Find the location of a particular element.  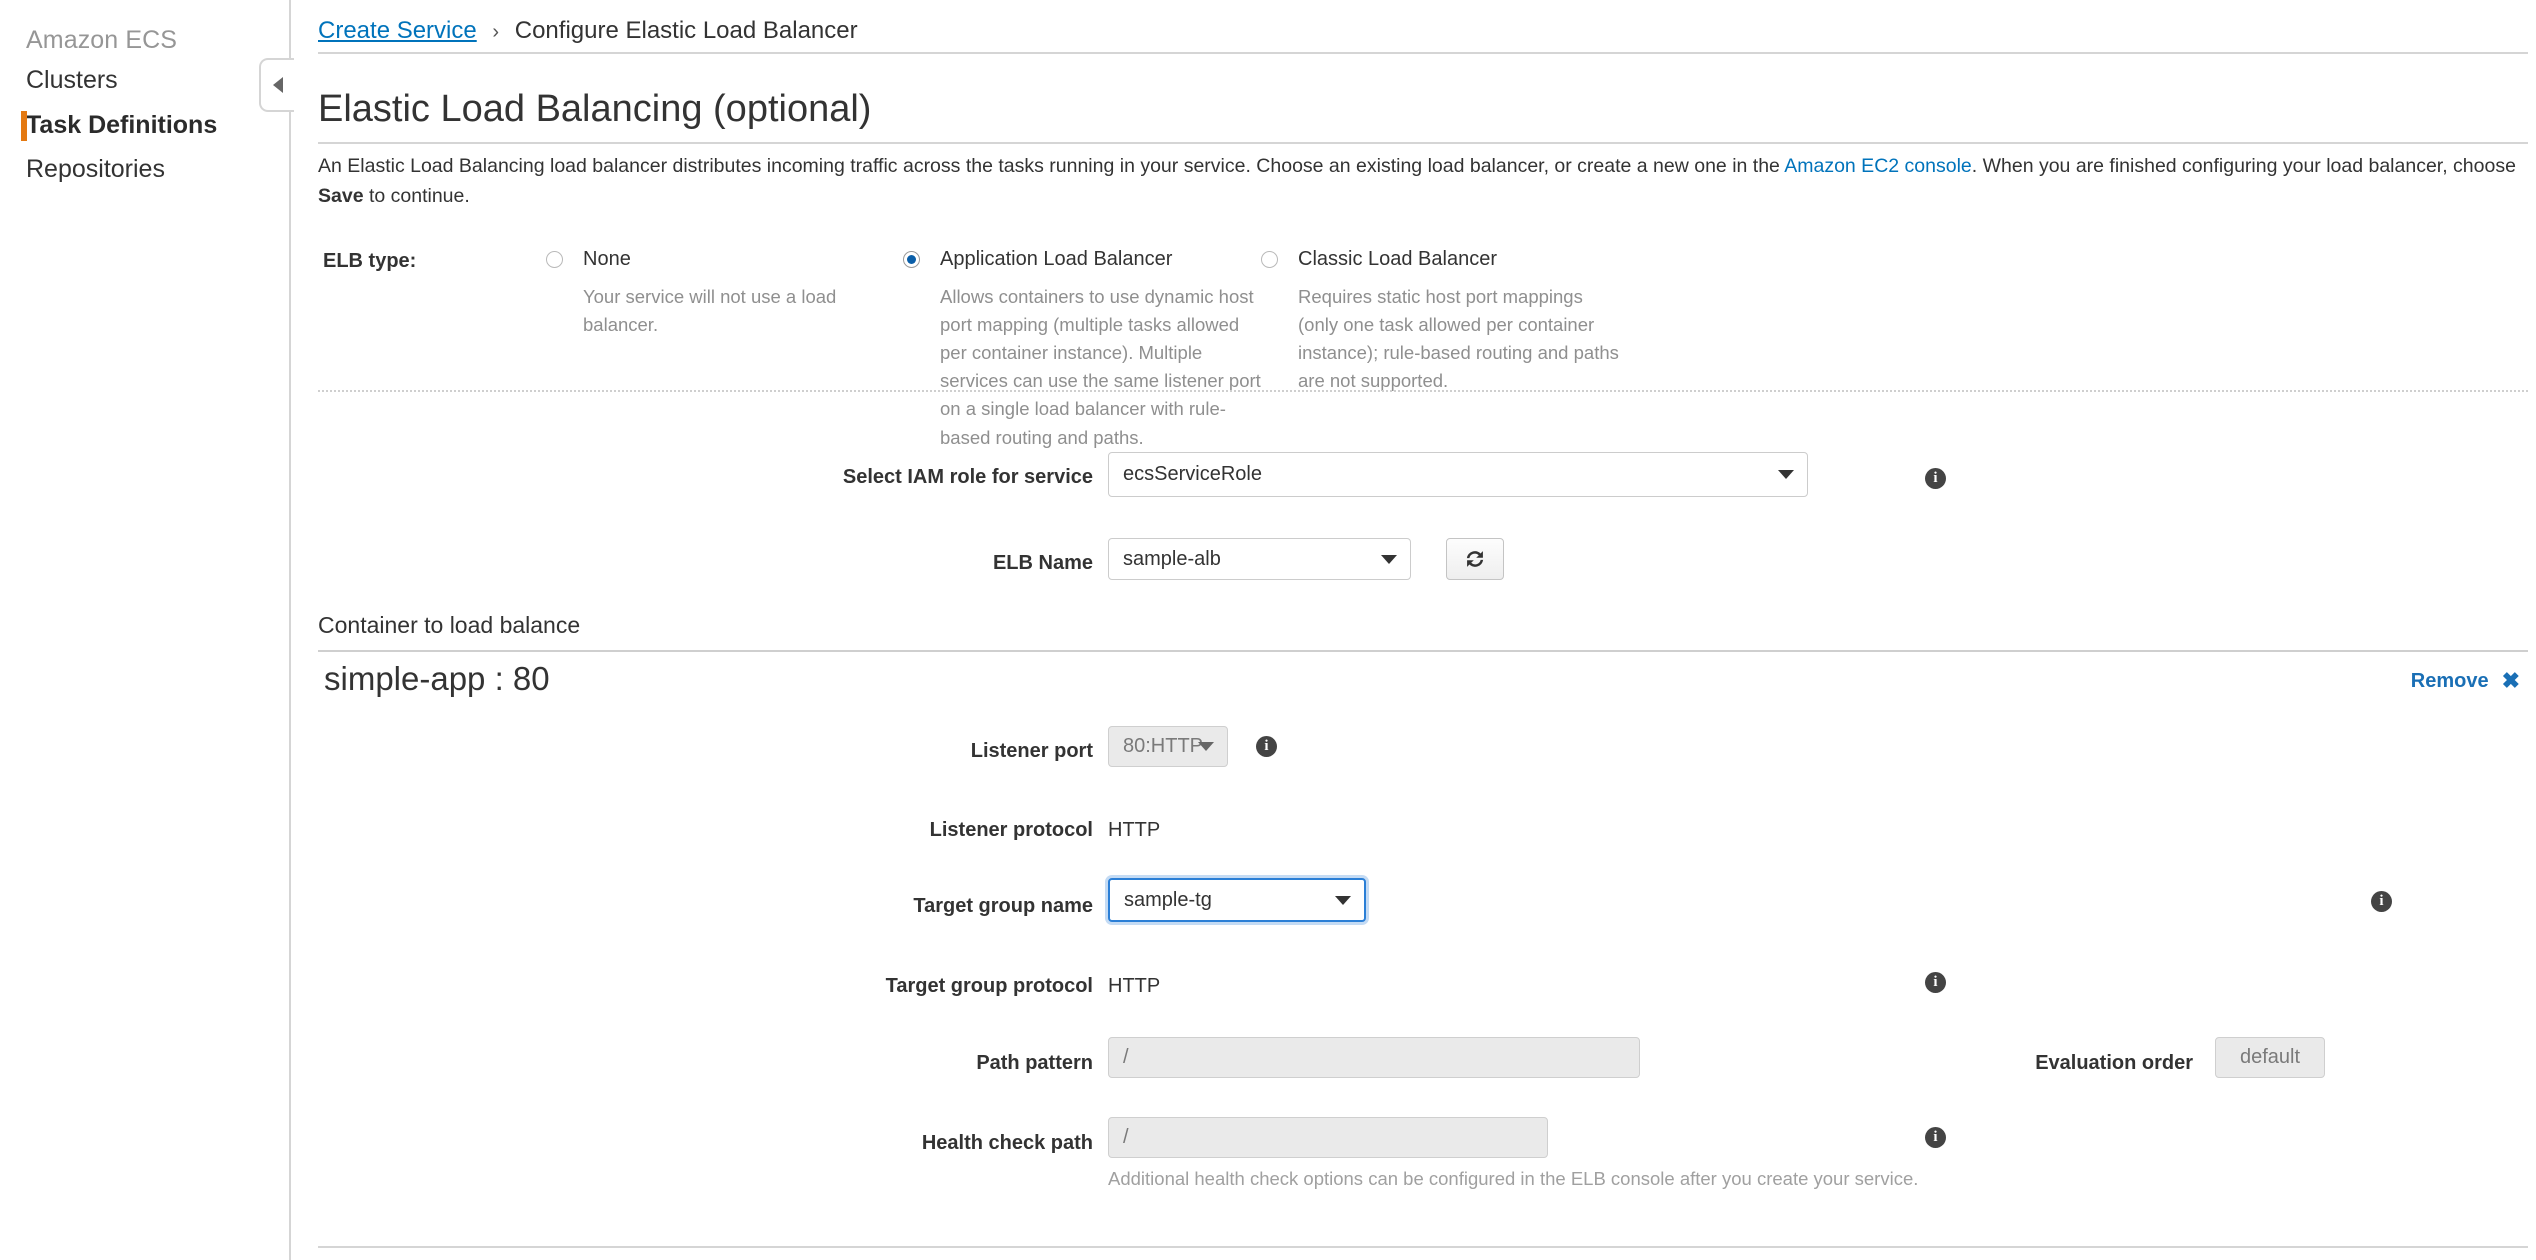

elb-type-label: ELB type: is located at coordinates (370, 261).